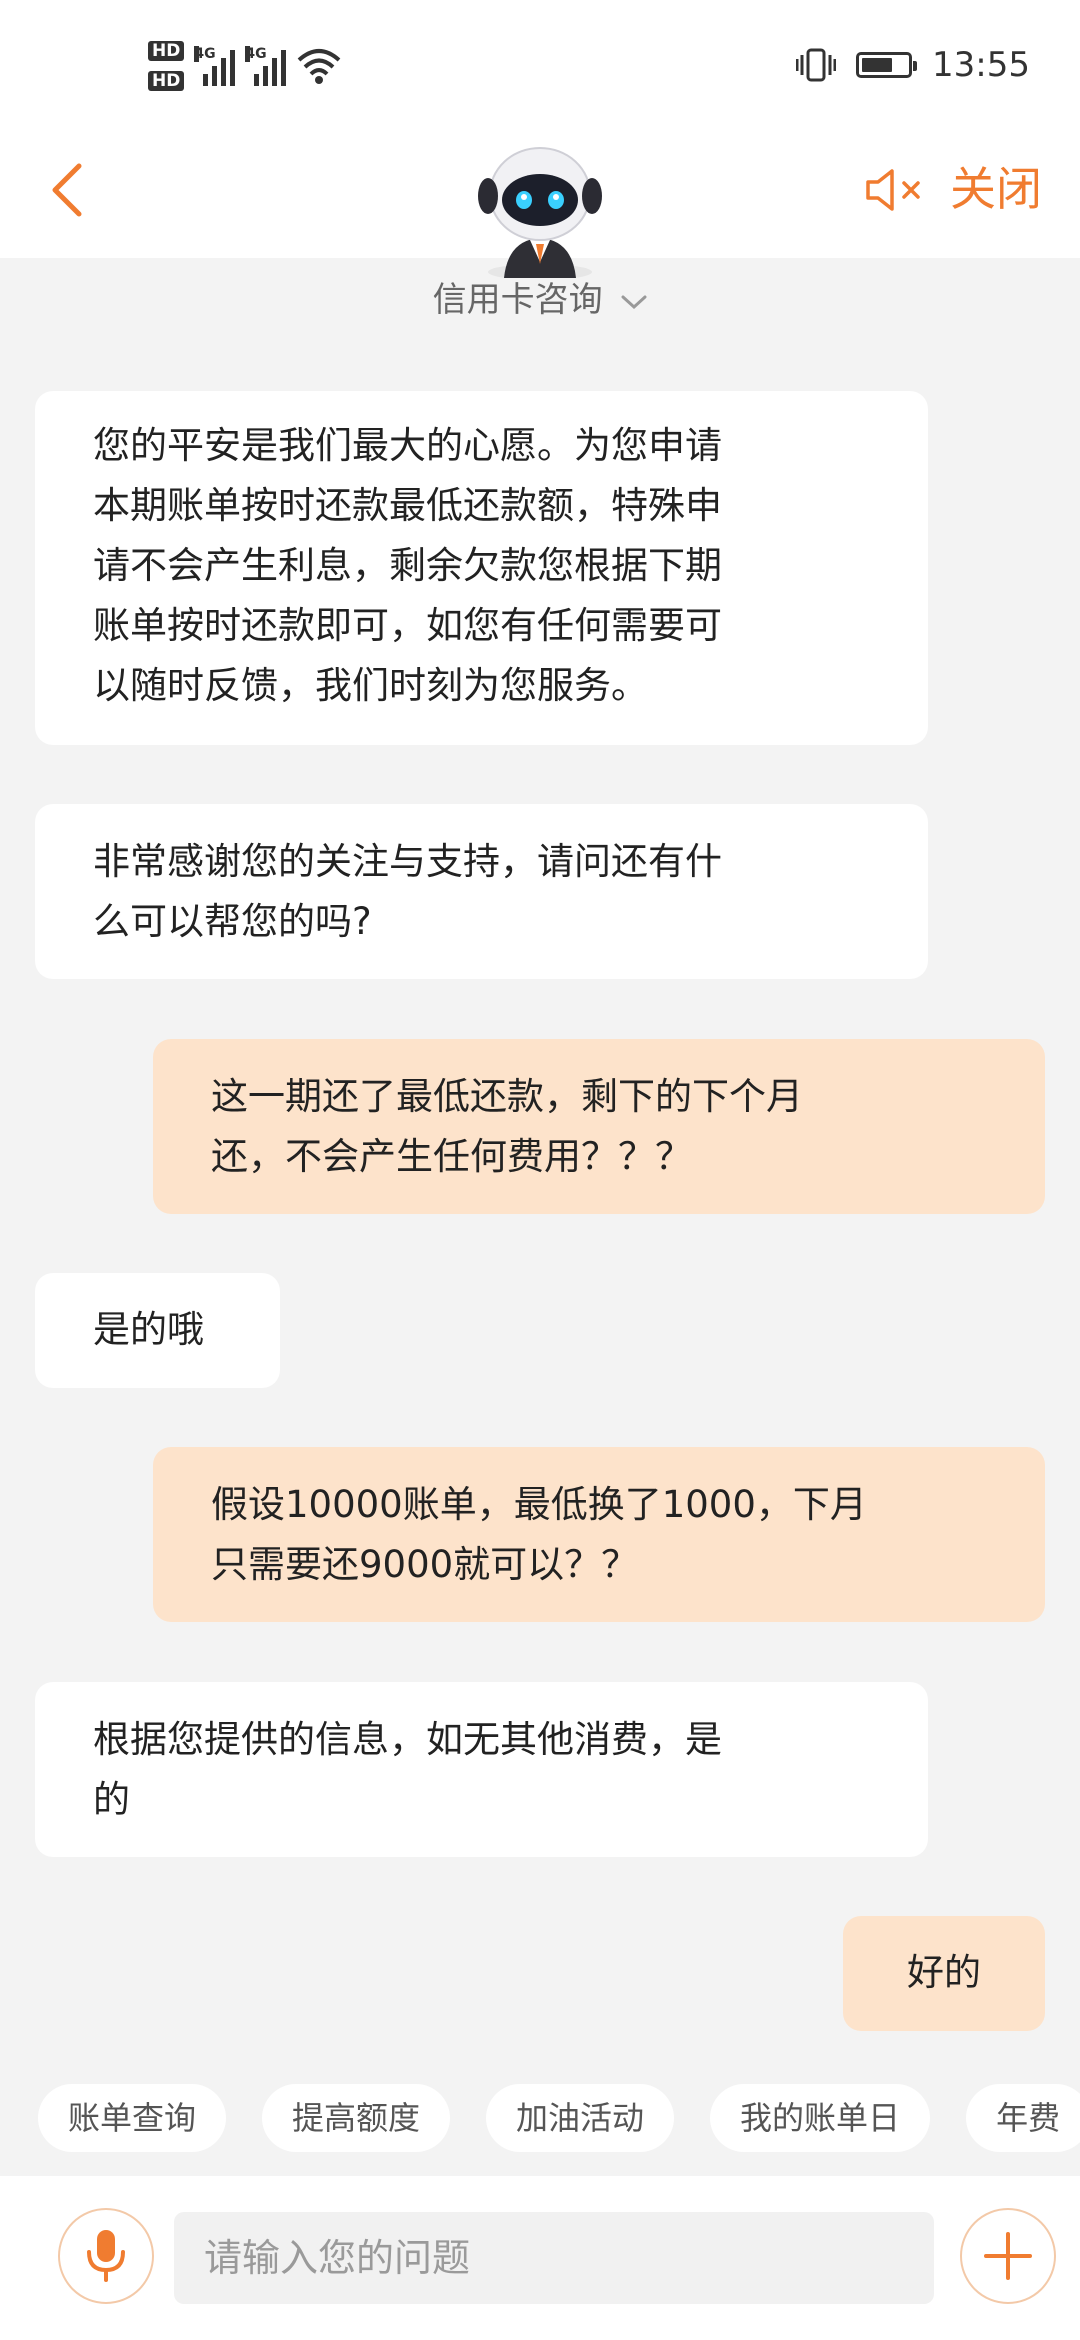  I want to click on status-left: HD HD 4G 4G, so click(245, 66).